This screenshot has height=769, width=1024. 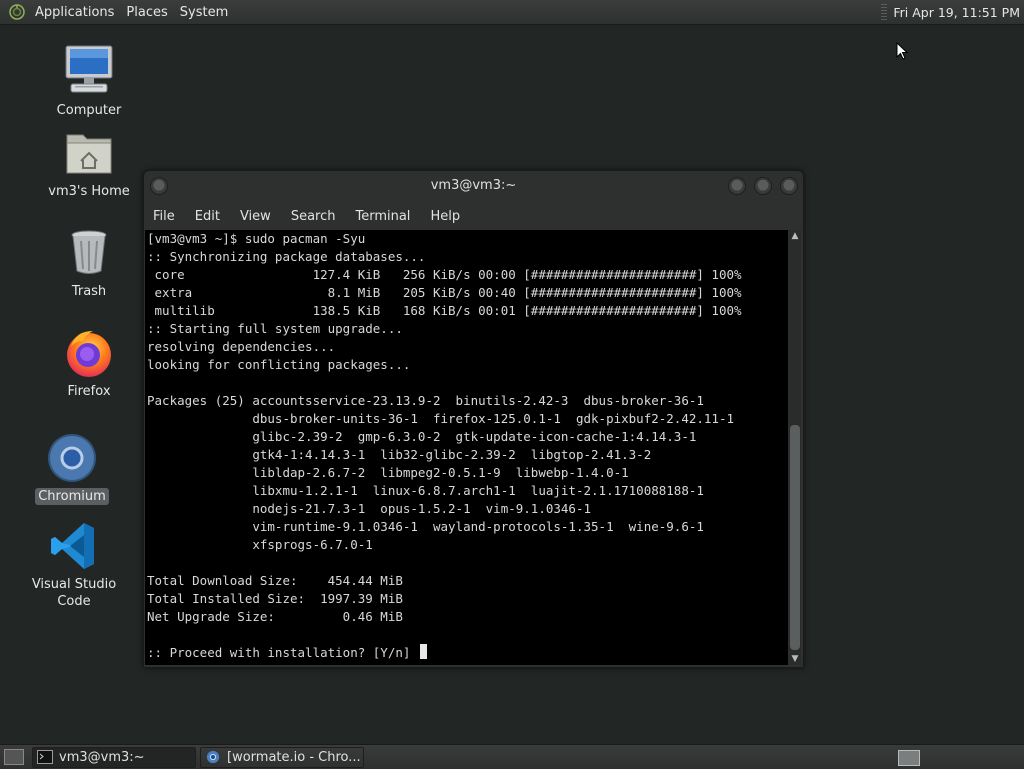 I want to click on terminal-line: xfsprogs-6.7.0-1, so click(x=260, y=544).